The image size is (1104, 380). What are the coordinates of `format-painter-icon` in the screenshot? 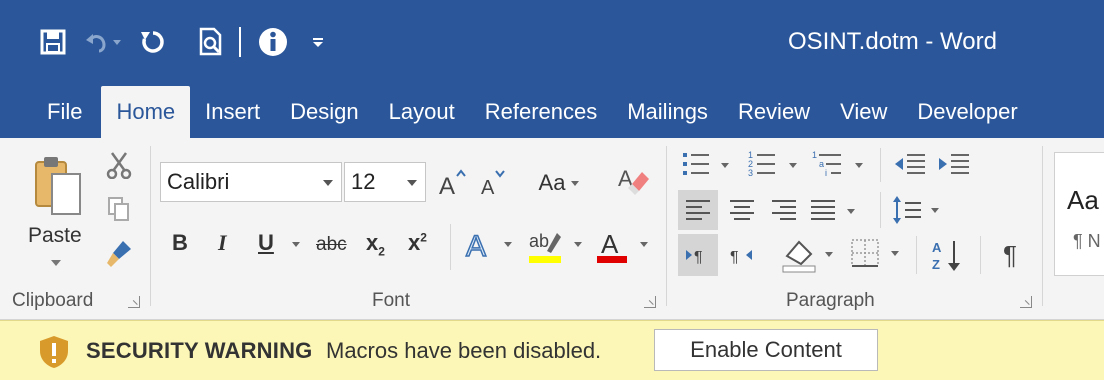 It's located at (119, 254).